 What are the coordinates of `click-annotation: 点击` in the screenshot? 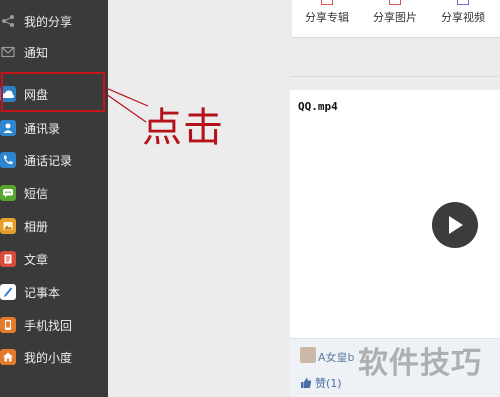 It's located at (183, 128).